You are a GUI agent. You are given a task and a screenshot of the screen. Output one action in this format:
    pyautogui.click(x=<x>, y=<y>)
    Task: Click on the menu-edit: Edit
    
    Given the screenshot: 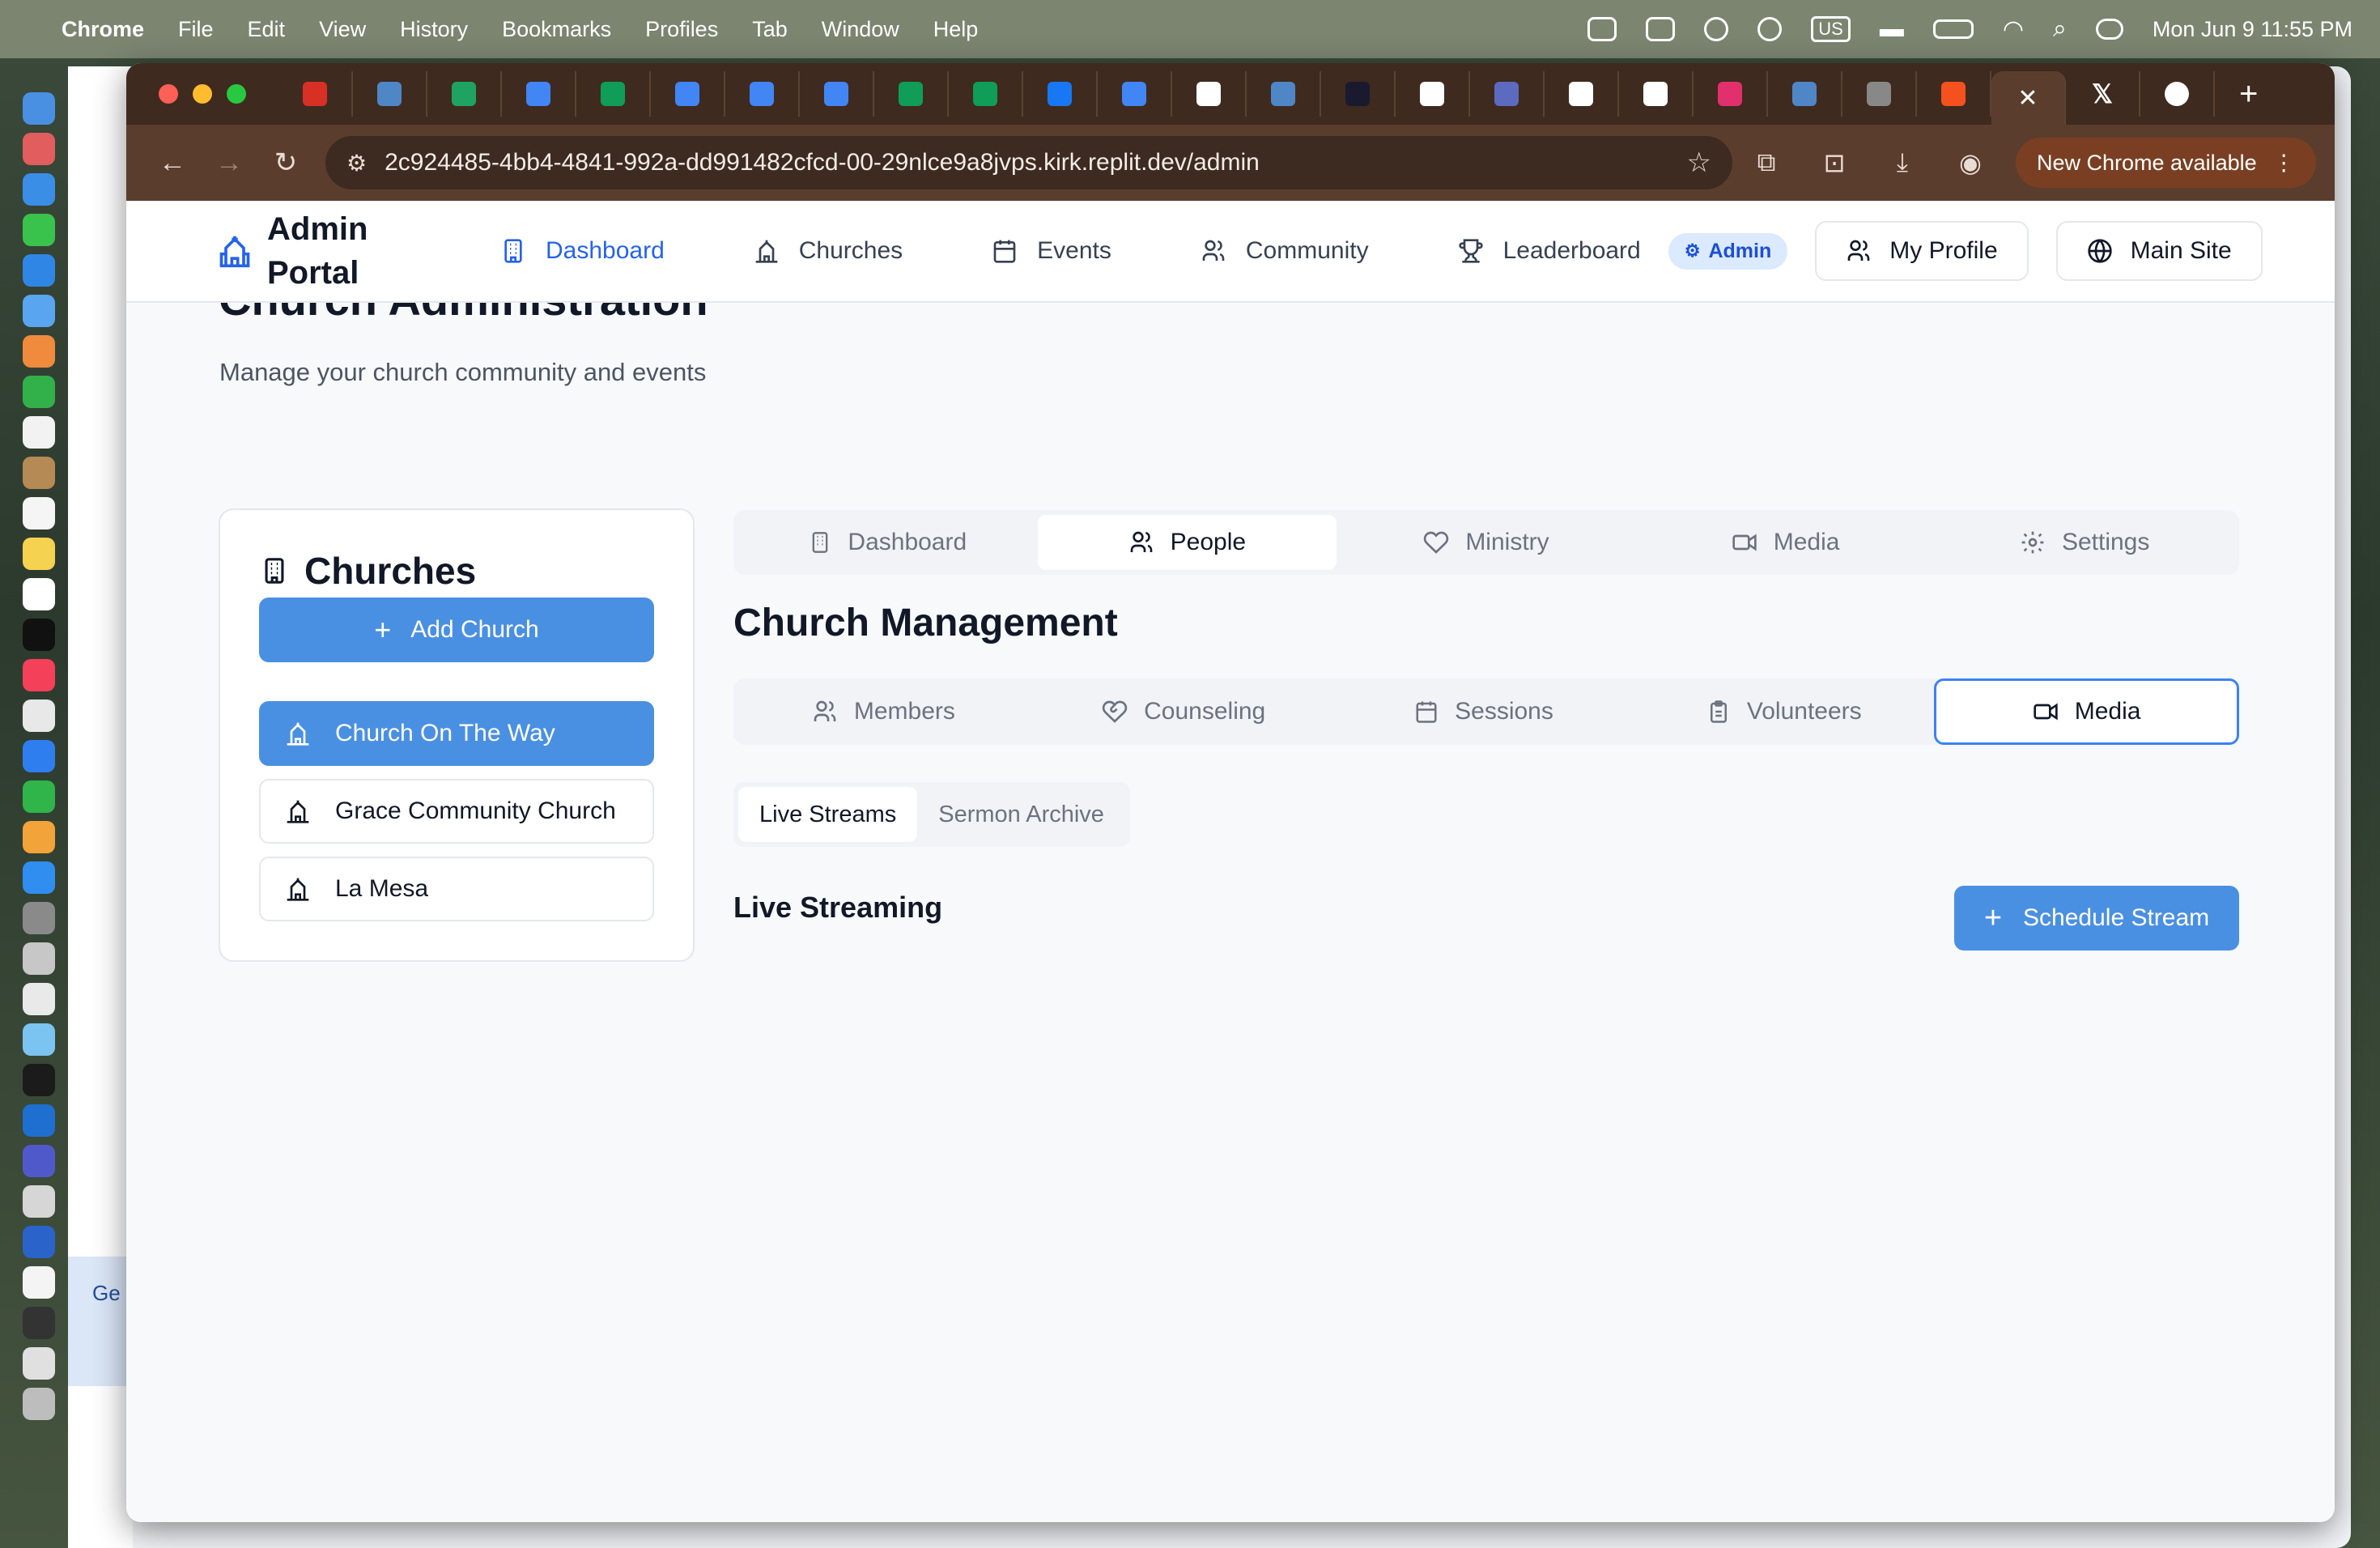 What is the action you would take?
    pyautogui.click(x=267, y=29)
    